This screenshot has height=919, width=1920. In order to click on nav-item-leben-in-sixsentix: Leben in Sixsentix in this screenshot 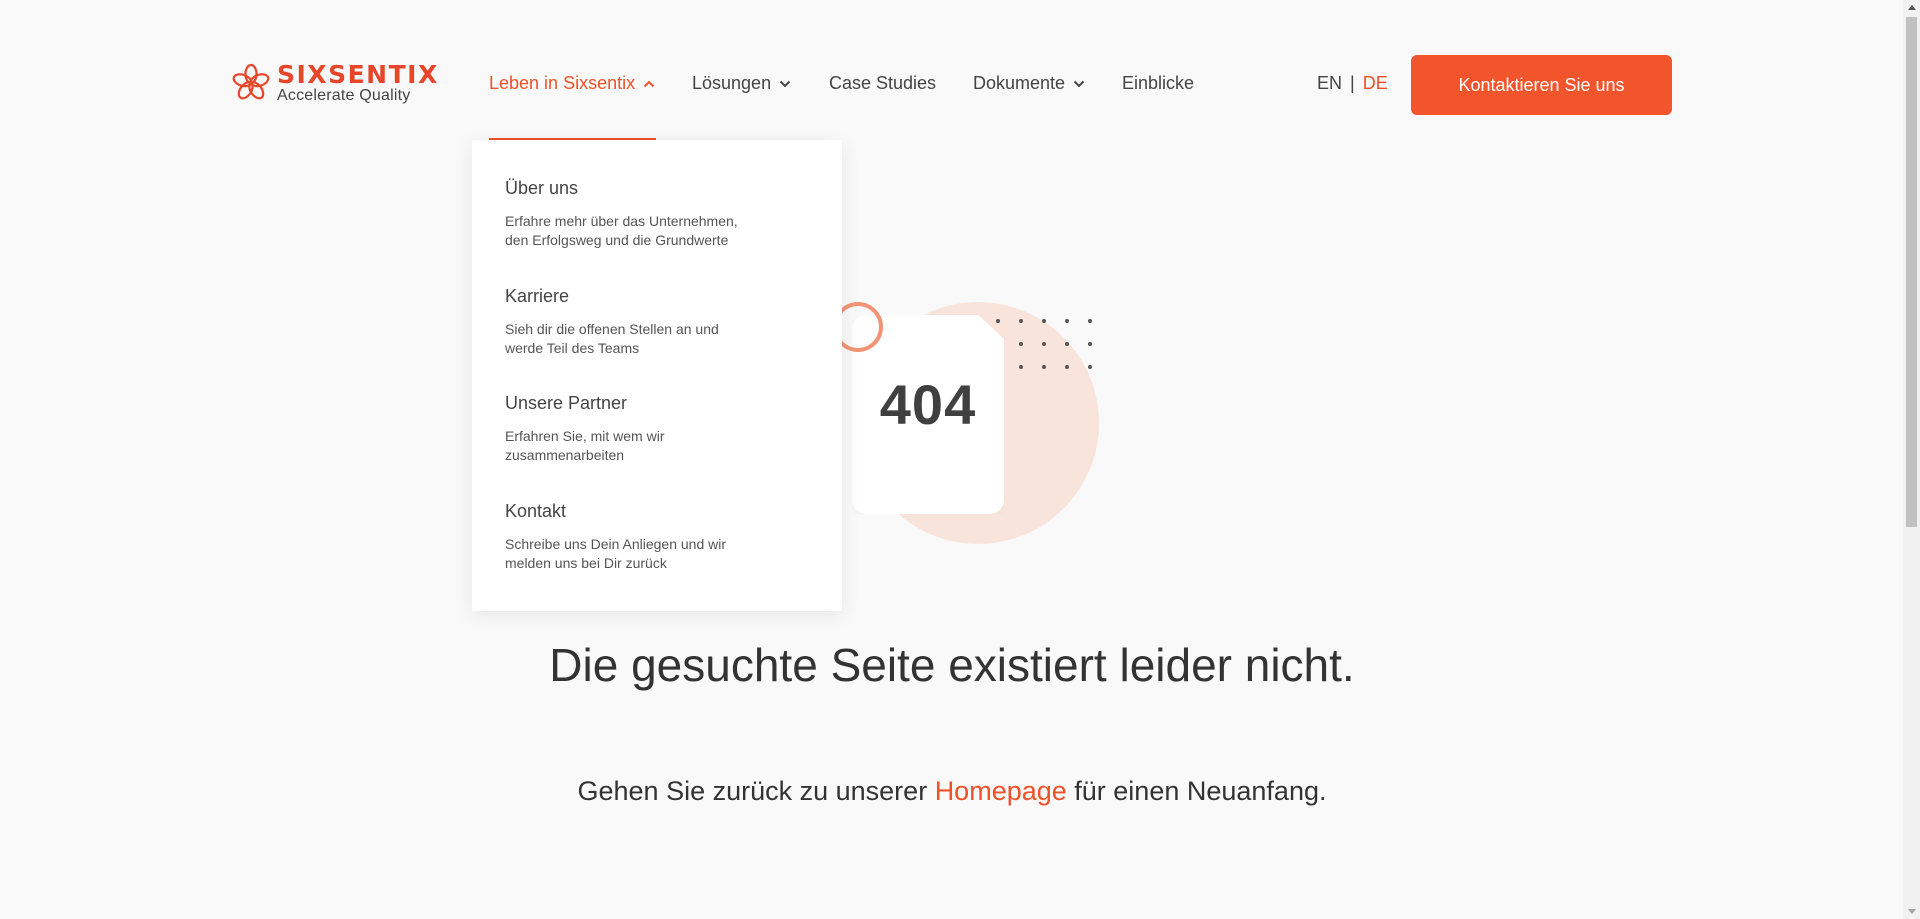, I will do `click(572, 83)`.